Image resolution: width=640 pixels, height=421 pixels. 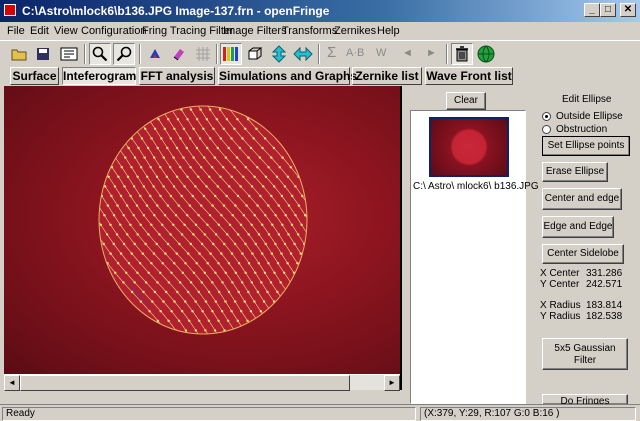 I want to click on center-and-edge-button: Center and edge, so click(x=582, y=199).